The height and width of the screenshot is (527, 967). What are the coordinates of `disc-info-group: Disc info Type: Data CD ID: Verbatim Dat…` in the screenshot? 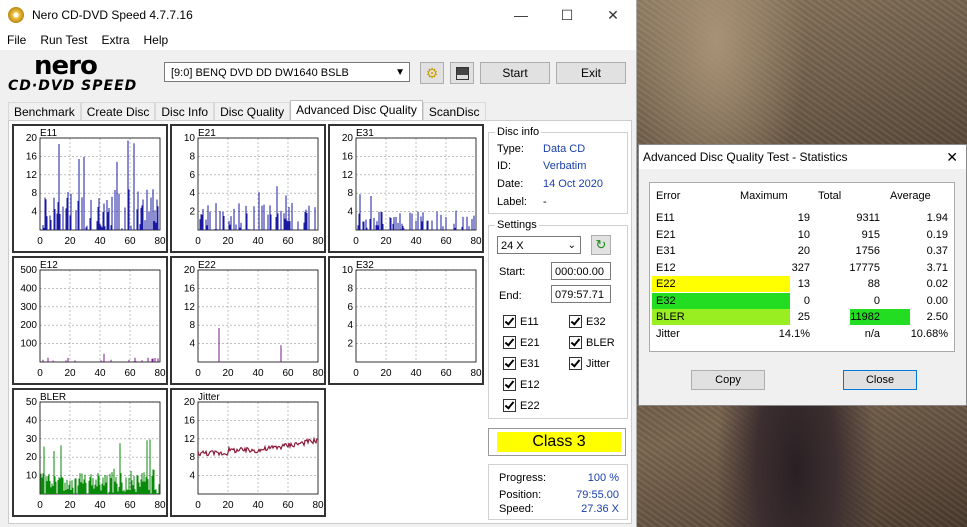 It's located at (558, 170).